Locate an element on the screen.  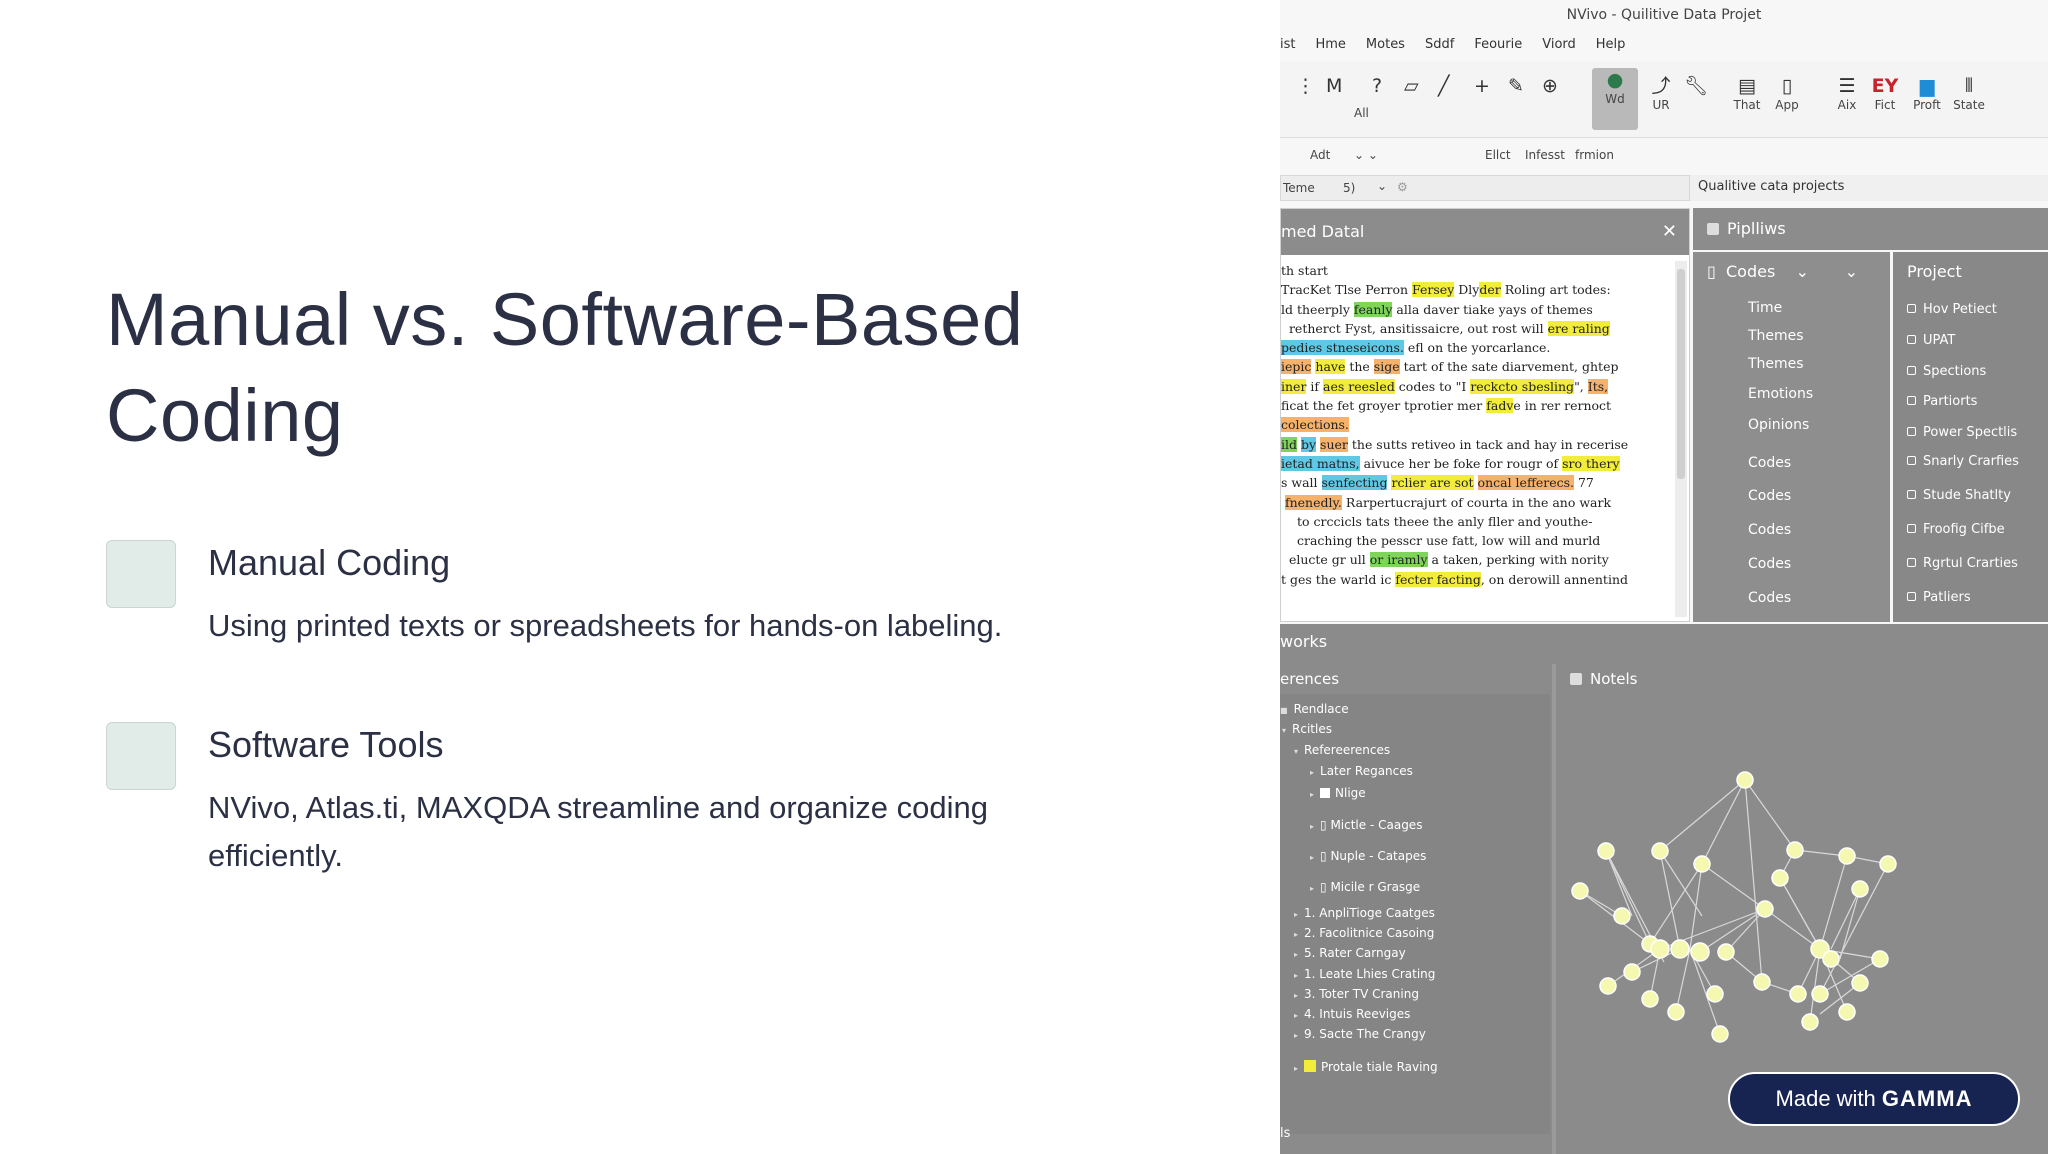
project-item: Stude Shatlty is located at coordinates (1959, 495).